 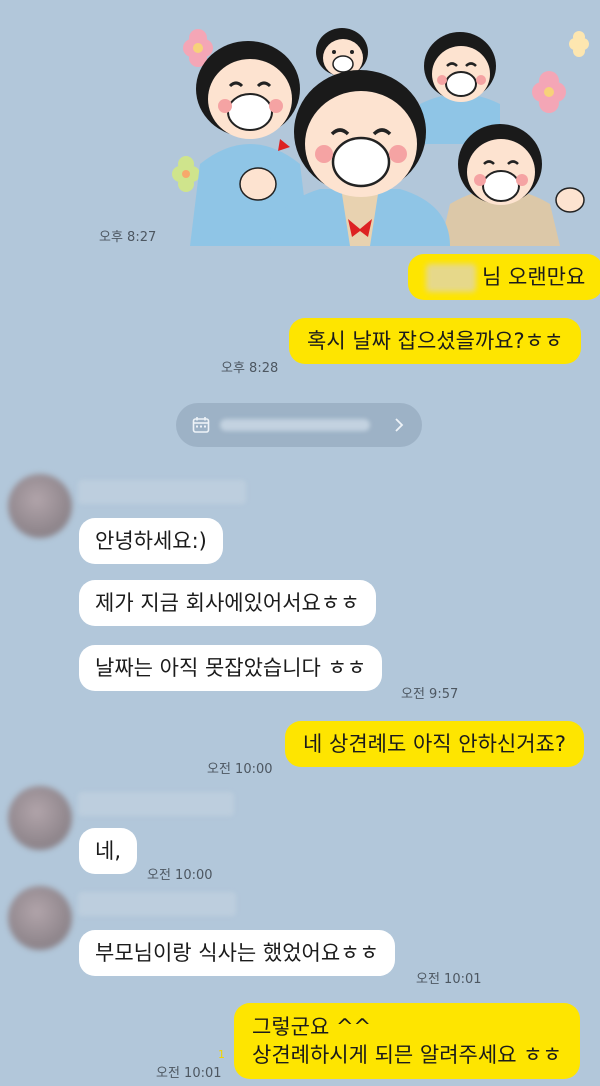 What do you see at coordinates (549, 92) in the screenshot?
I see `flower-pink-right` at bounding box center [549, 92].